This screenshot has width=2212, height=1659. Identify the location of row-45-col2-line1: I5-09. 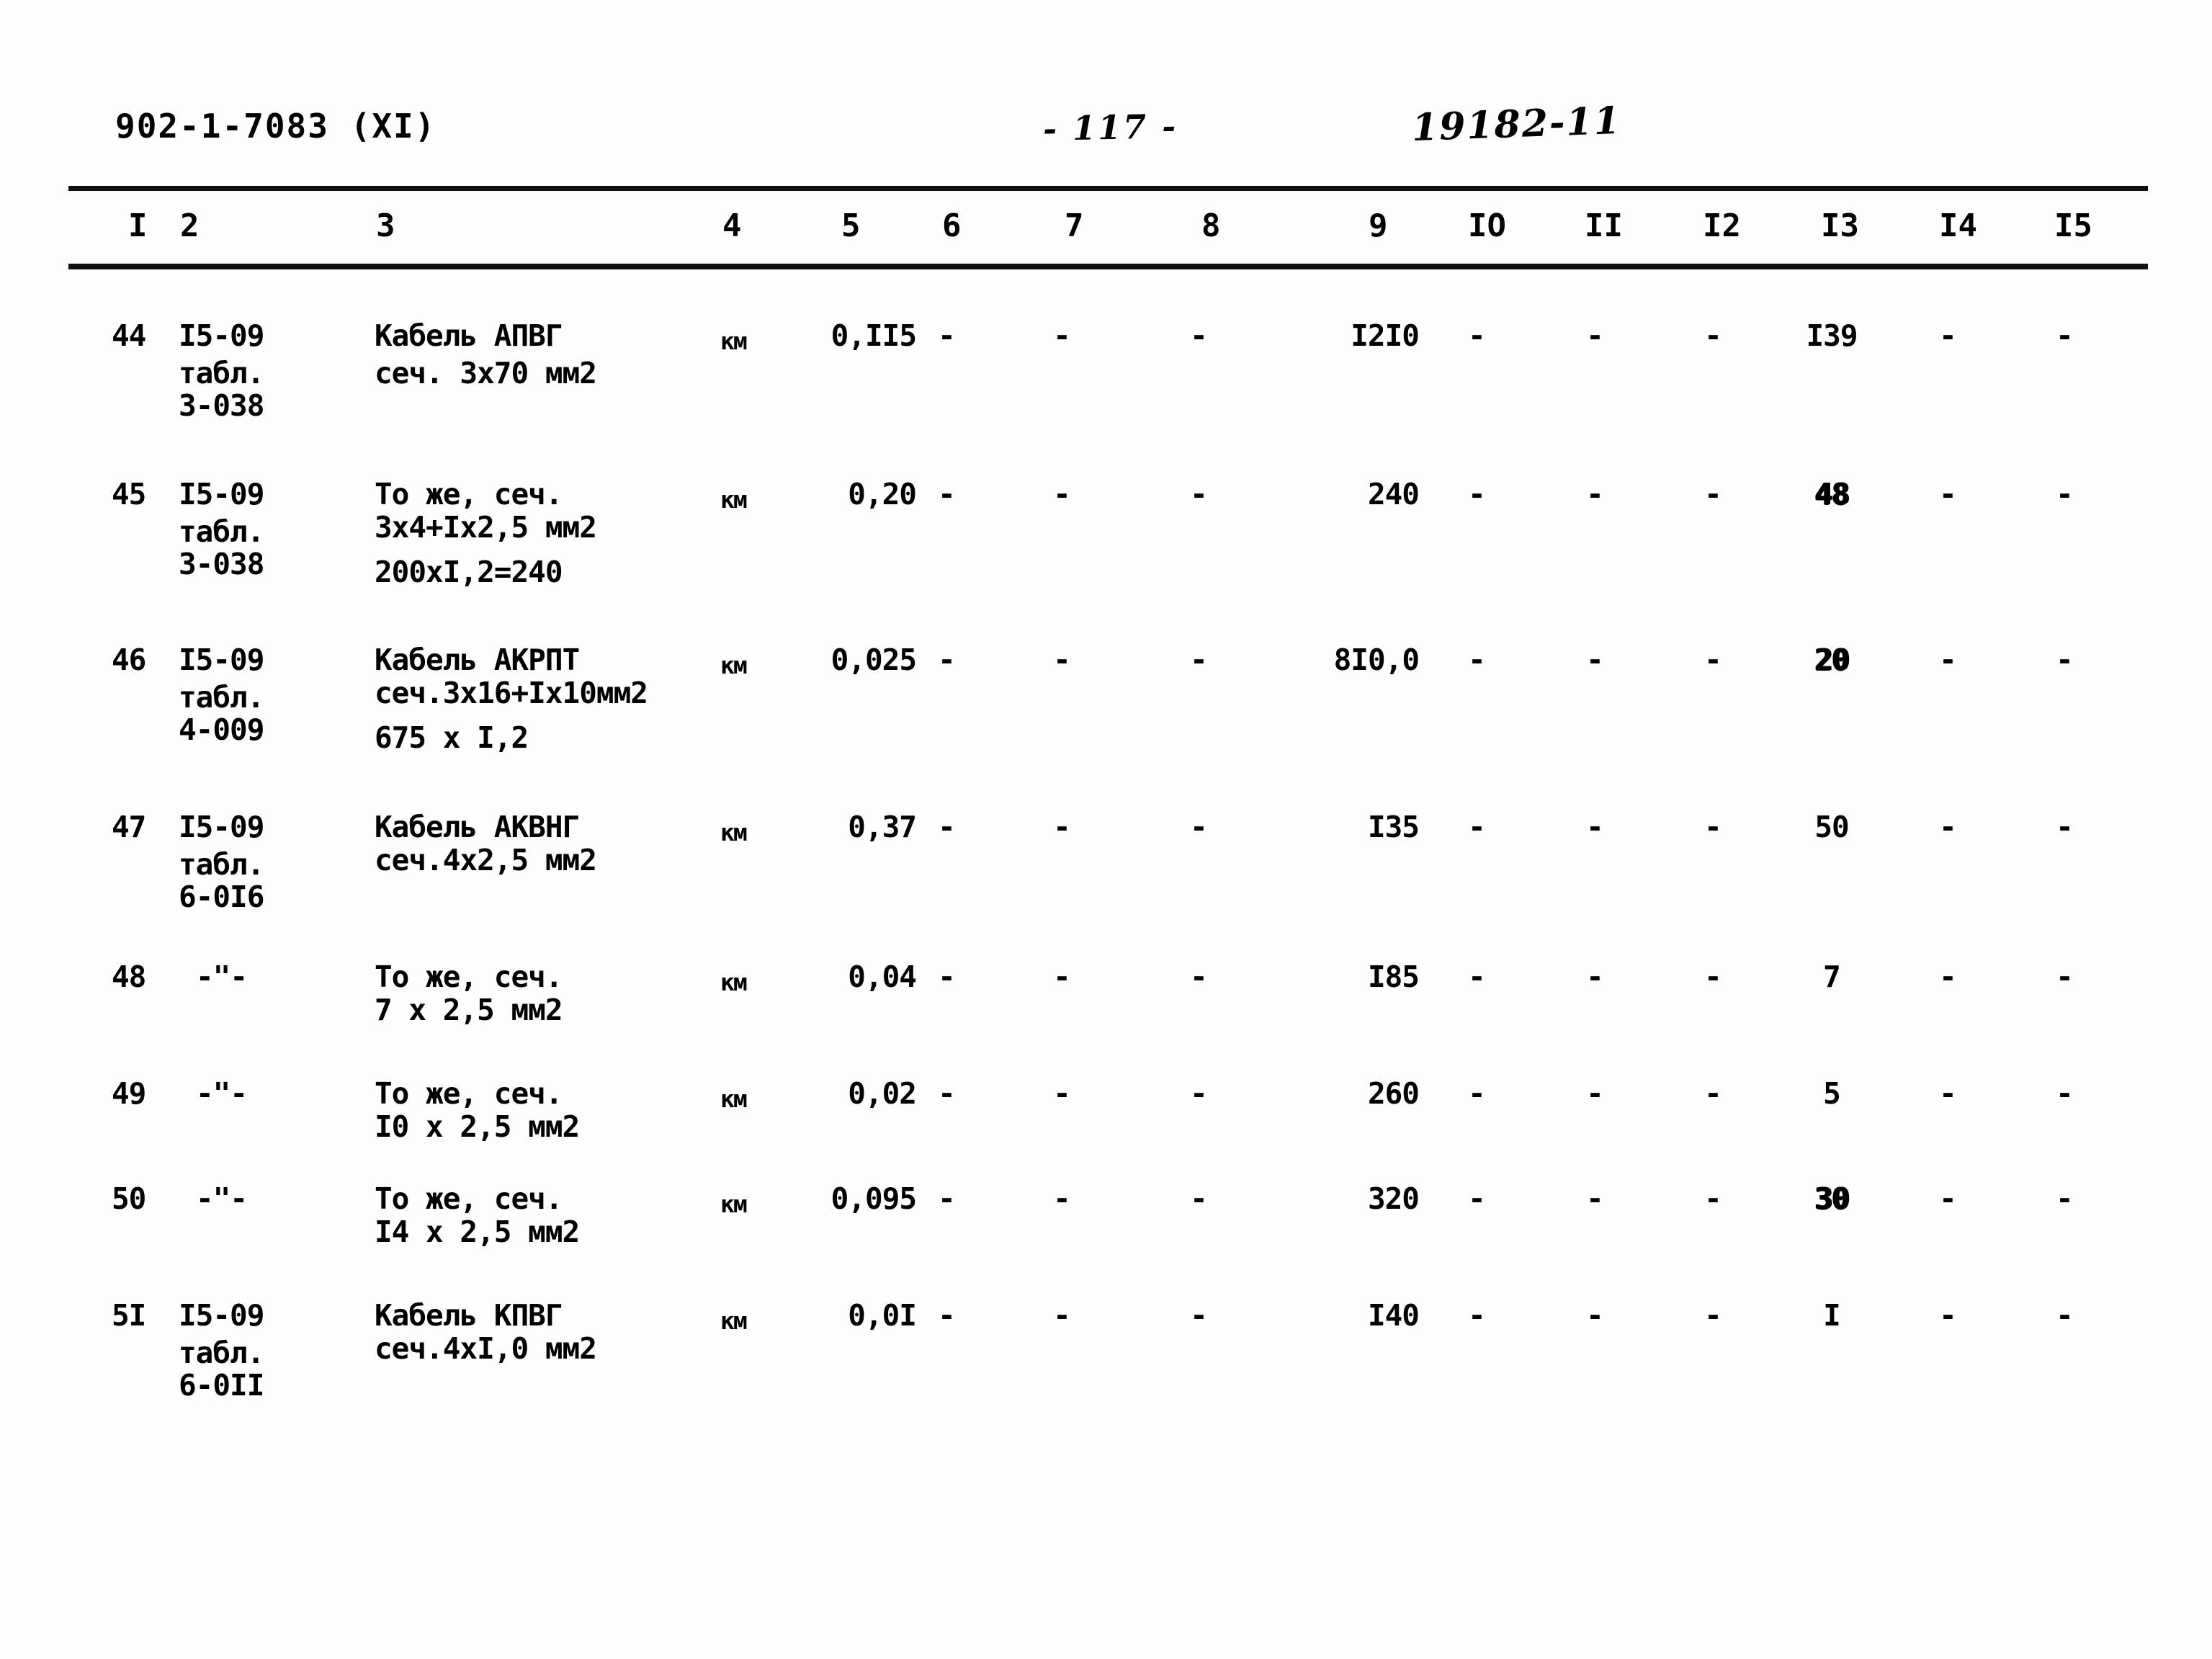
(221, 494).